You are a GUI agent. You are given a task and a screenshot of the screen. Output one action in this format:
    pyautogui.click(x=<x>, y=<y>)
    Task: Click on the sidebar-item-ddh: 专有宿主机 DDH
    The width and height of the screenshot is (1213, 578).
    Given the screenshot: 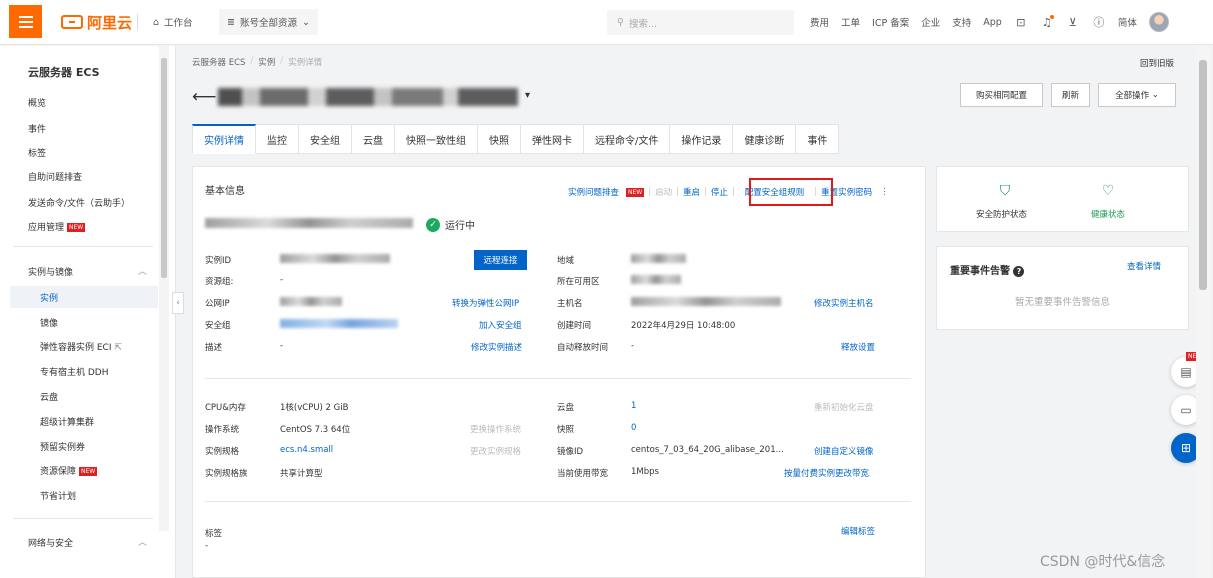 What is the action you would take?
    pyautogui.click(x=74, y=371)
    